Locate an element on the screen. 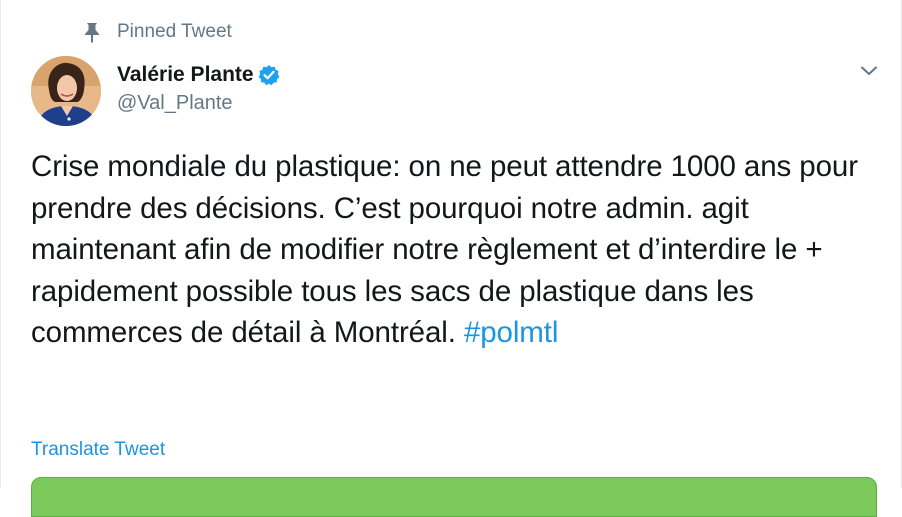  pinned-label: Pinned Tweet is located at coordinates (174, 31).